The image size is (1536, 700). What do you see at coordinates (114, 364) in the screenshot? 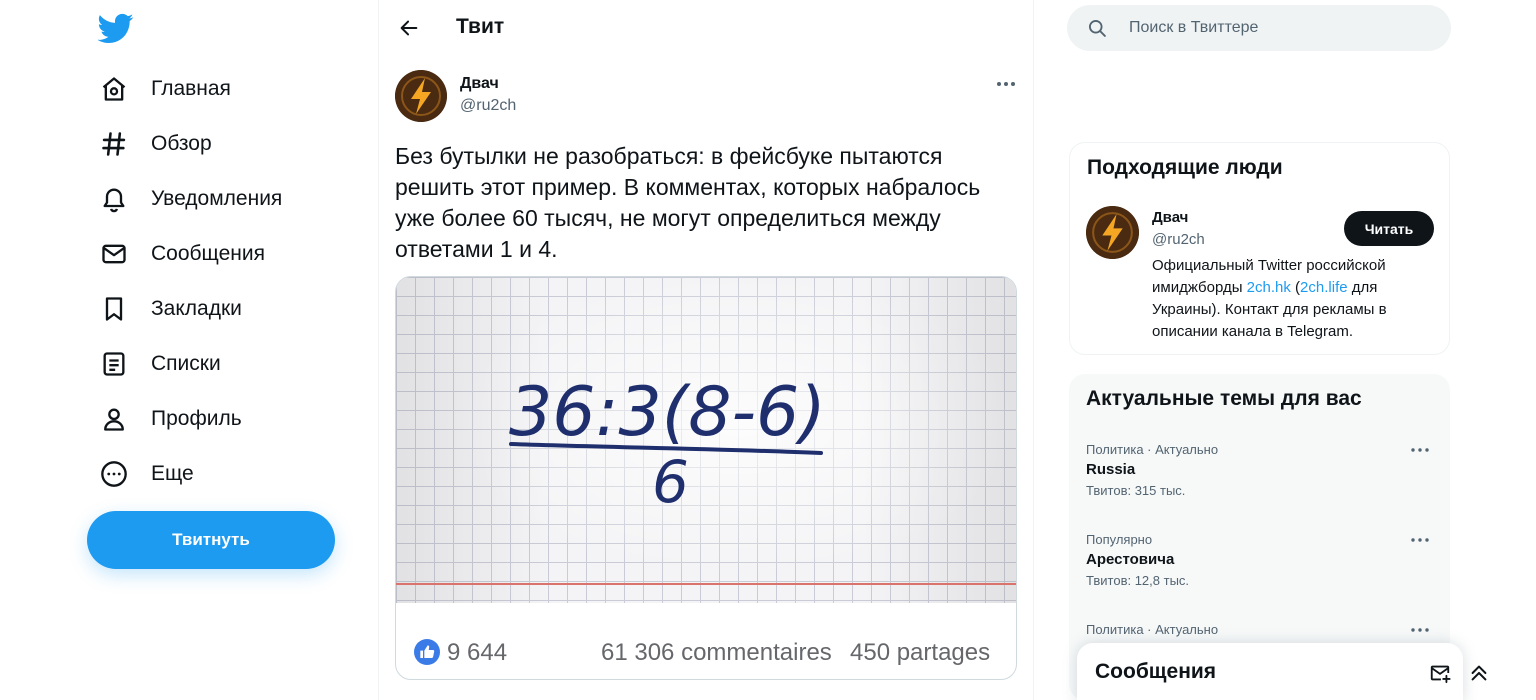
I see `list-icon` at bounding box center [114, 364].